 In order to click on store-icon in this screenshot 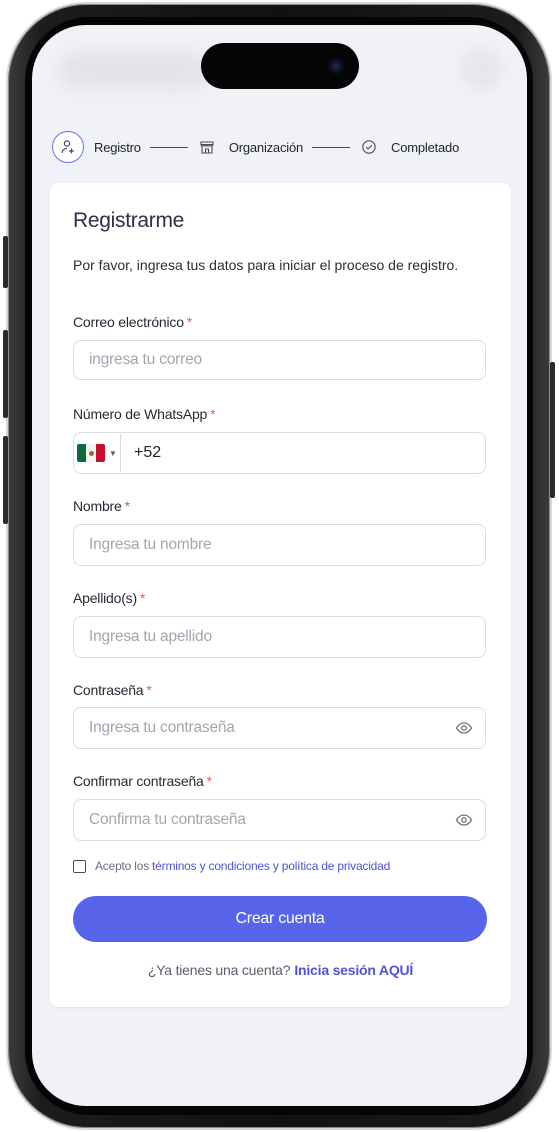, I will do `click(207, 147)`.